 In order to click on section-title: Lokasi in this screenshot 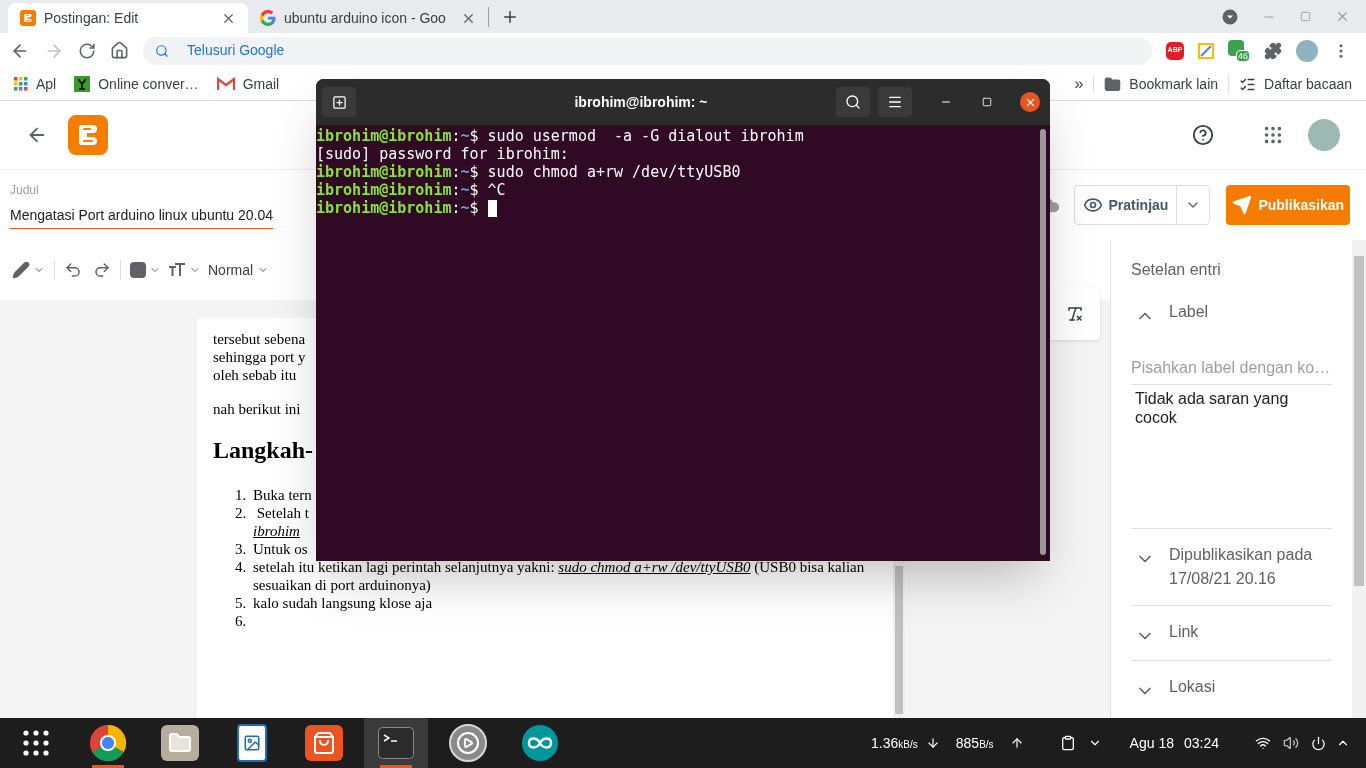, I will do `click(1192, 687)`.